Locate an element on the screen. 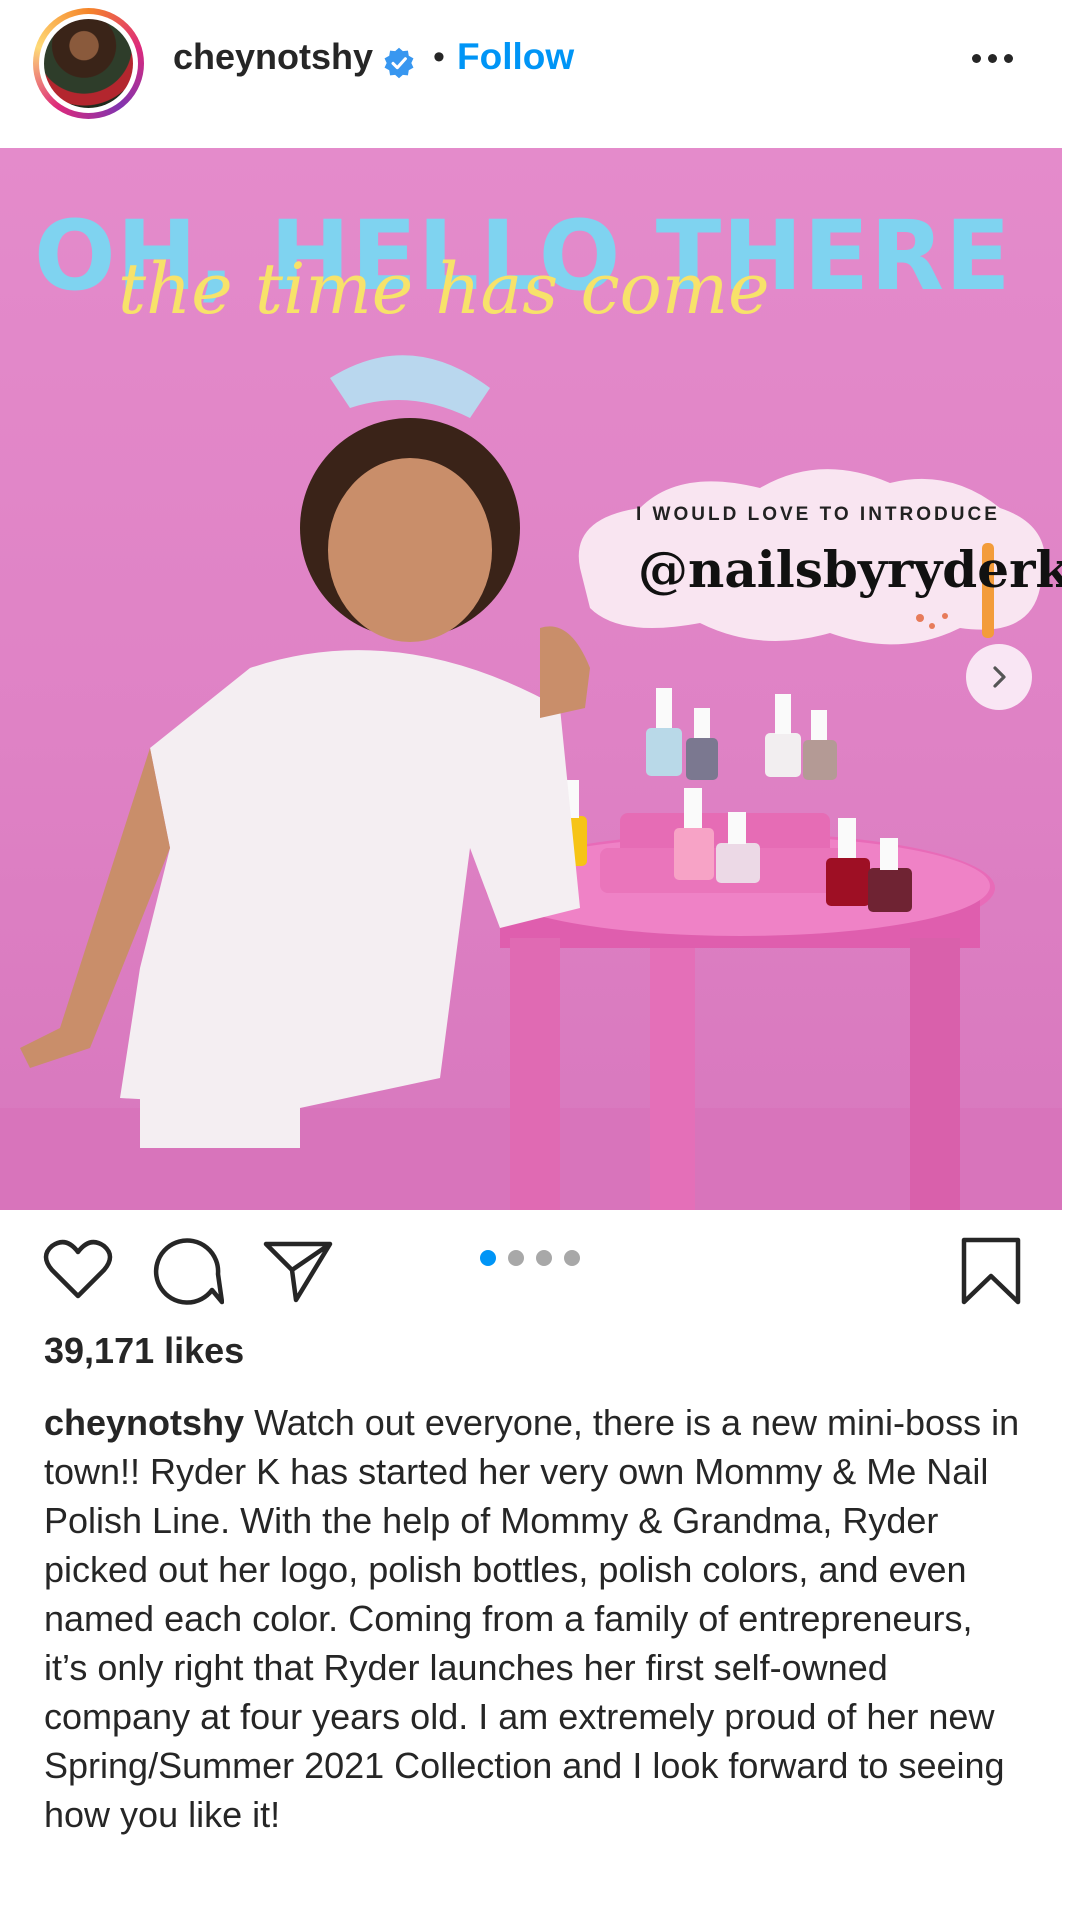 This screenshot has height=1917, width=1078. avatar-image is located at coordinates (88, 63).